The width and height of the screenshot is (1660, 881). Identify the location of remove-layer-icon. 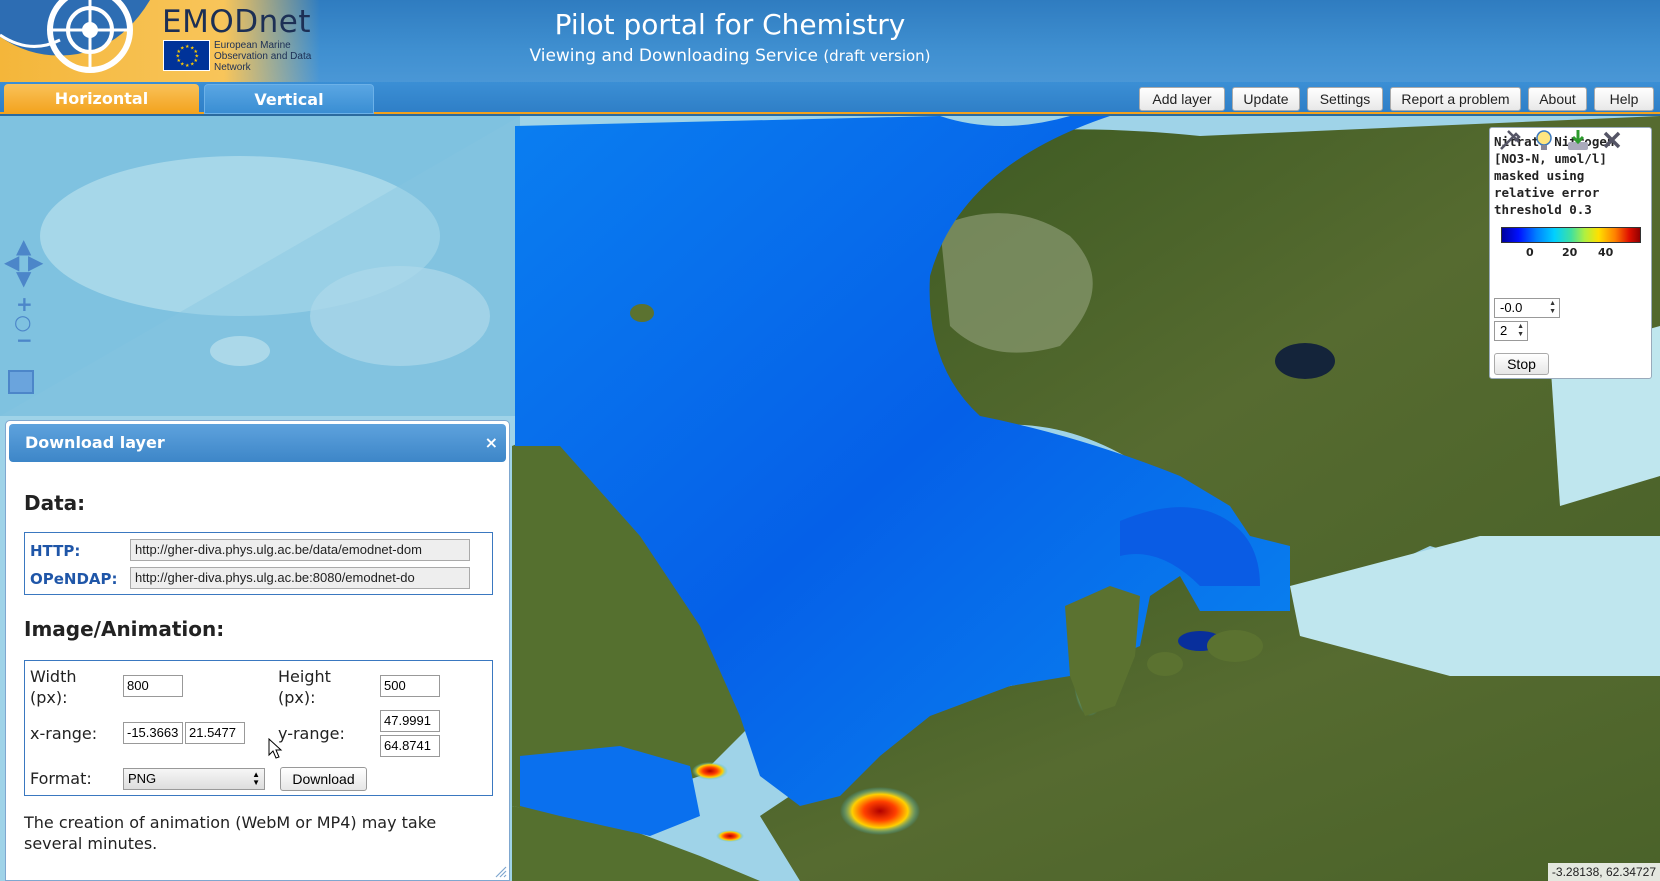
(1612, 140).